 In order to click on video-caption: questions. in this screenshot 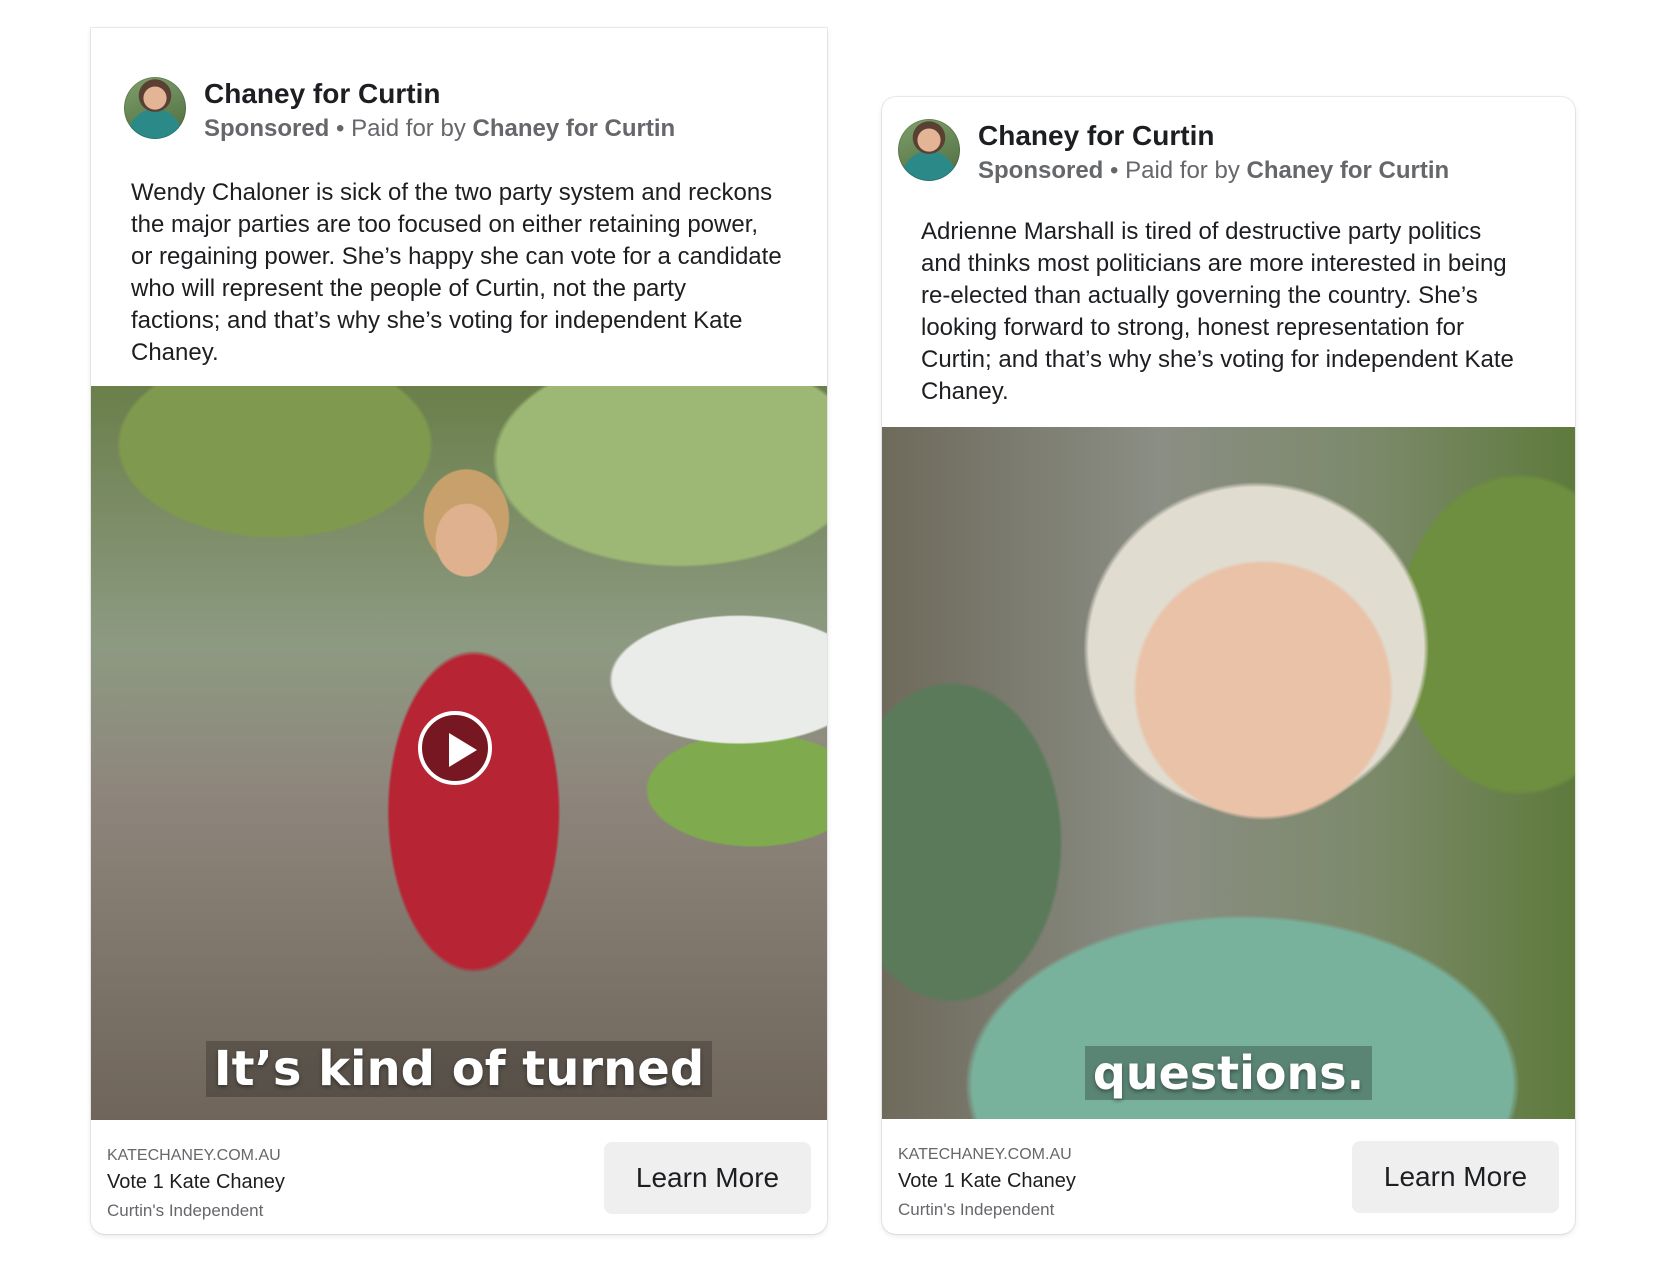, I will do `click(1228, 1073)`.